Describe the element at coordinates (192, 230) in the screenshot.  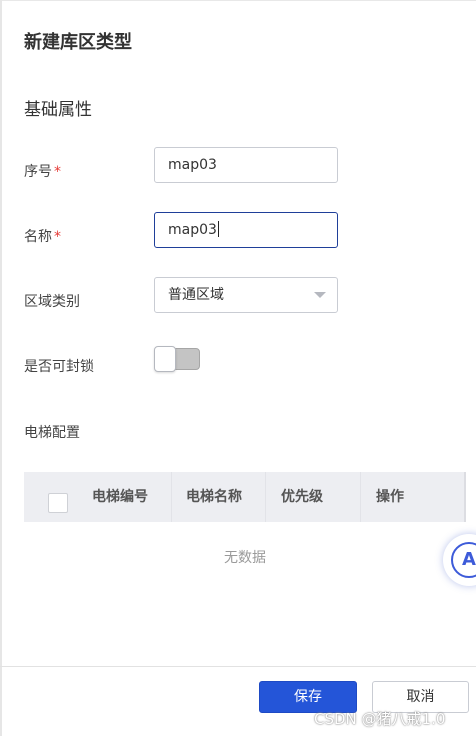
I see `name-input-value: map03` at that location.